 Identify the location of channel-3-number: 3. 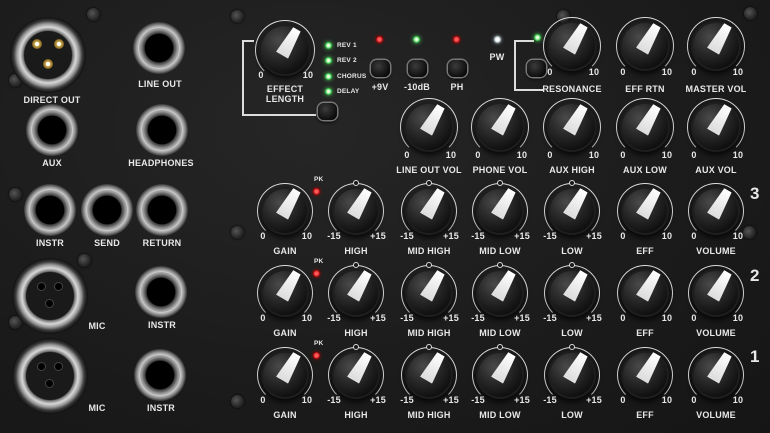
(755, 193).